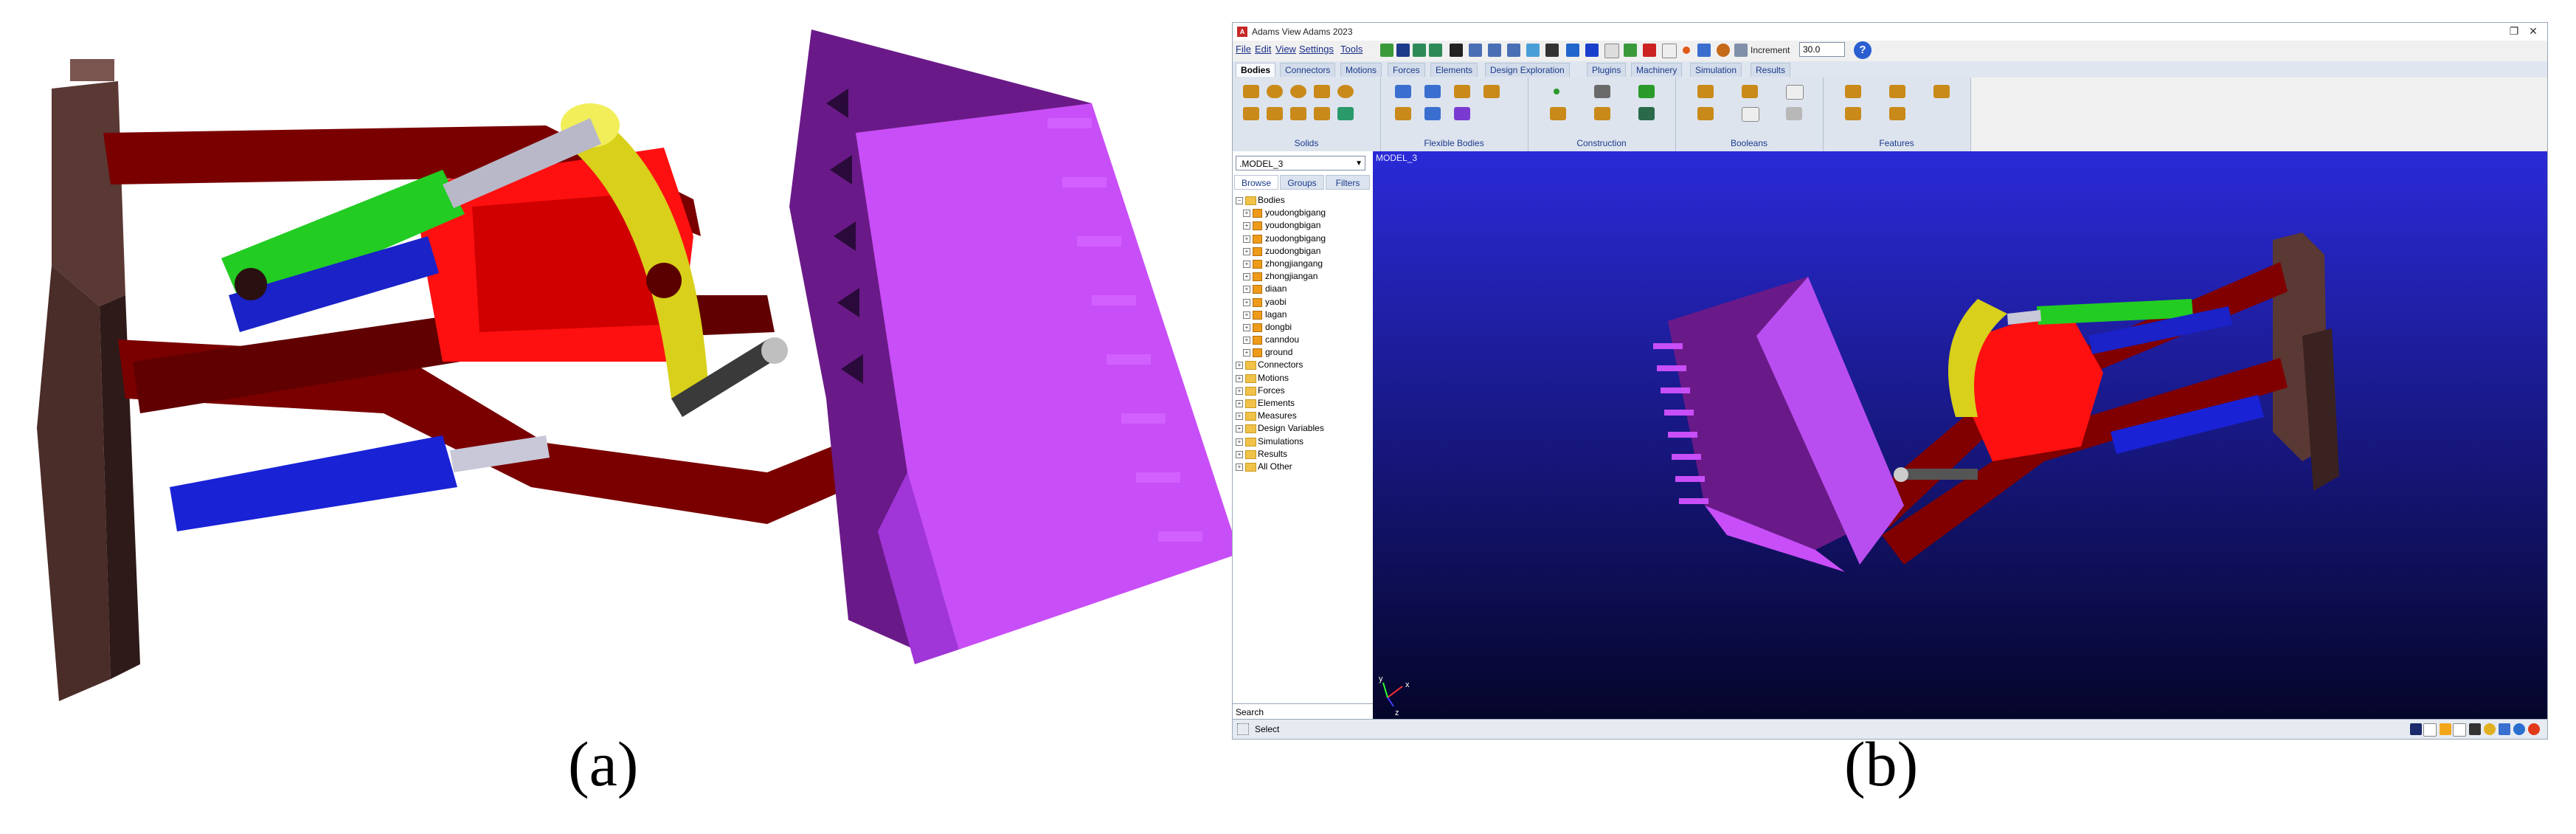 This screenshot has height=834, width=2576. I want to click on tree-item: + zuodongbigan, so click(1302, 251).